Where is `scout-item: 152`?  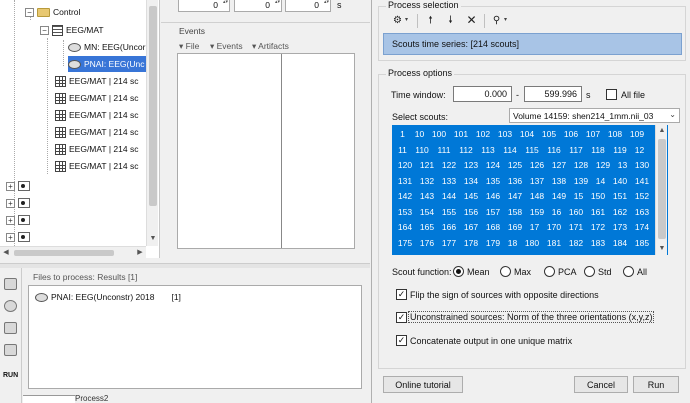
scout-item: 152 is located at coordinates (642, 197).